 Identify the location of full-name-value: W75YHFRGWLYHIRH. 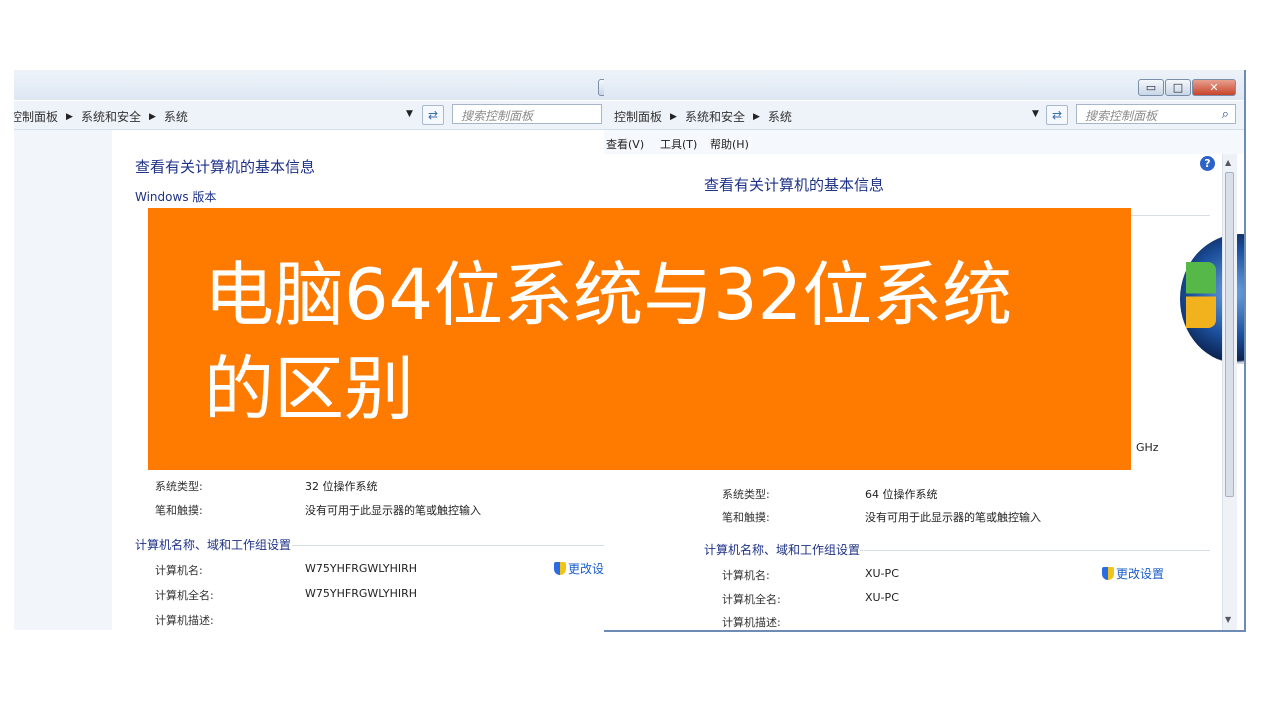
(361, 593).